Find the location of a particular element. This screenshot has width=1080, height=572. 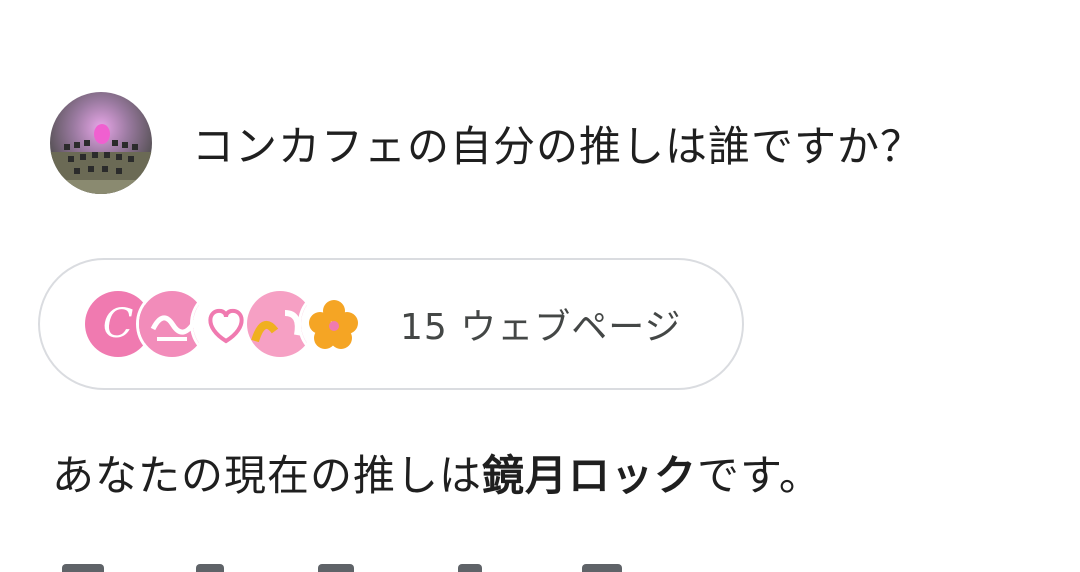

answer-text: あなたの現在の推しは鏡月ロックです。 is located at coordinates (437, 472).